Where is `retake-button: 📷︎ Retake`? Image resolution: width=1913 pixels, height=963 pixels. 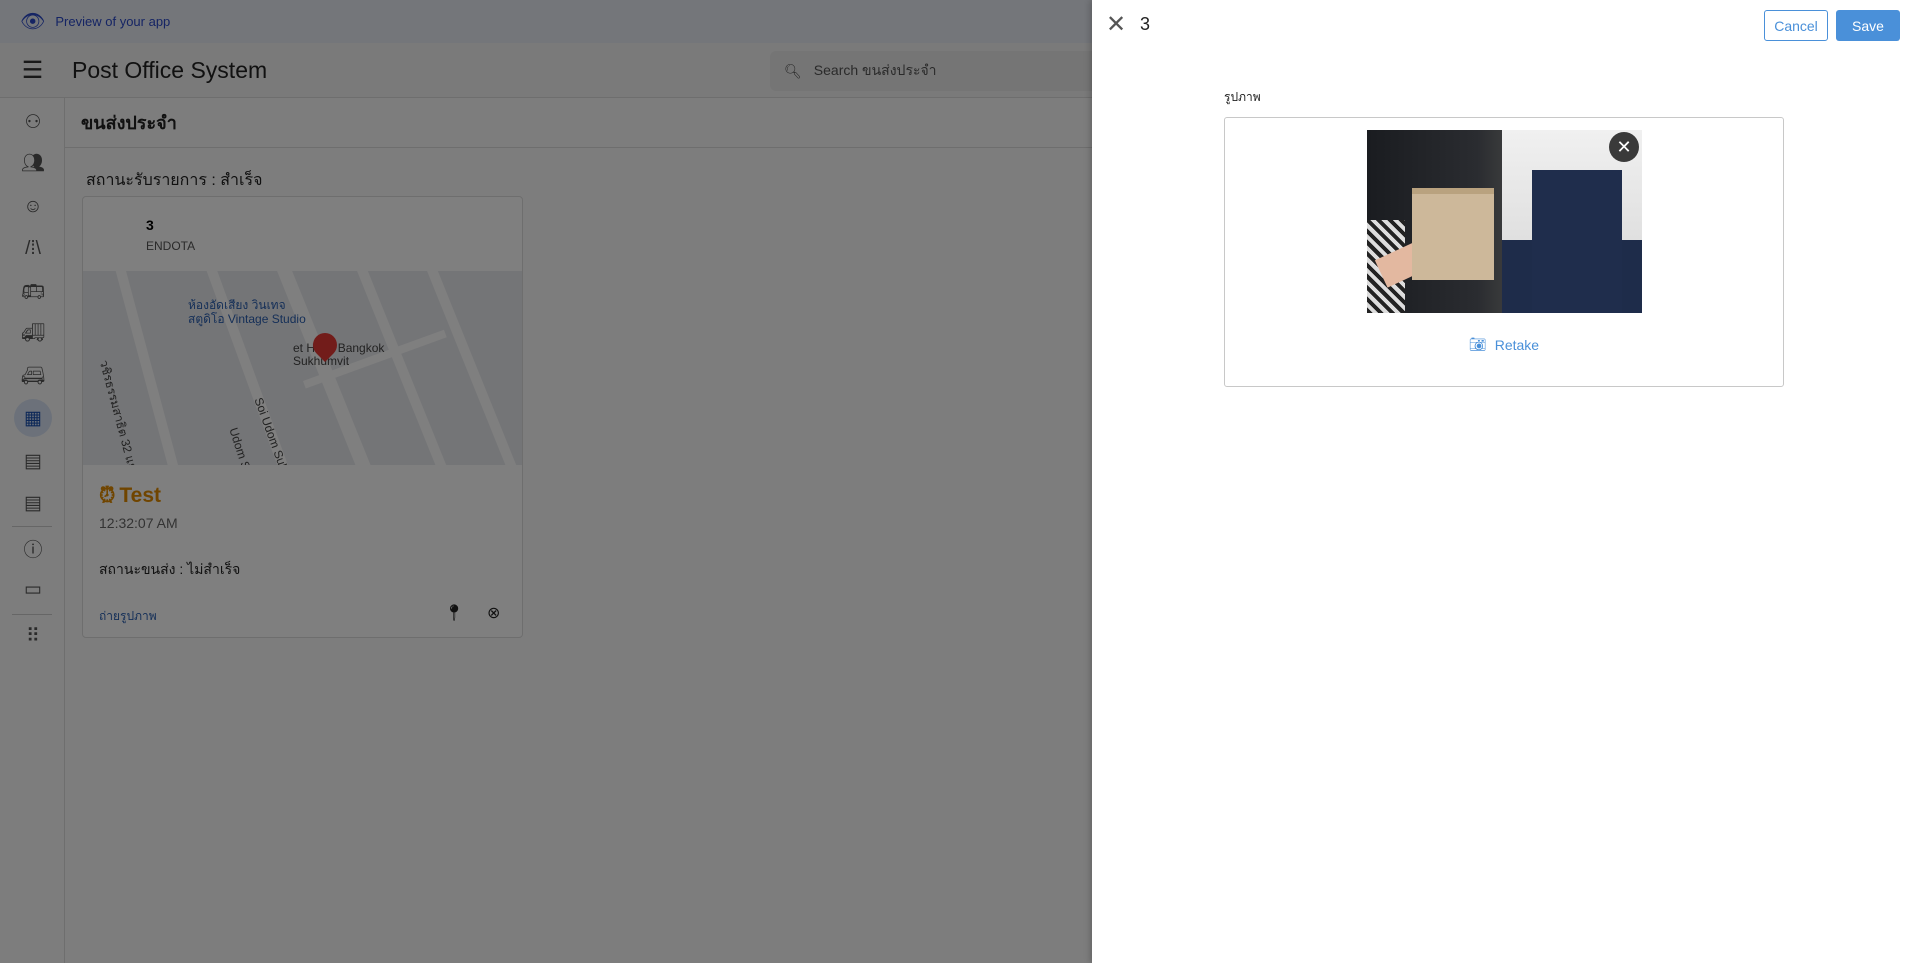 retake-button: 📷︎ Retake is located at coordinates (1504, 344).